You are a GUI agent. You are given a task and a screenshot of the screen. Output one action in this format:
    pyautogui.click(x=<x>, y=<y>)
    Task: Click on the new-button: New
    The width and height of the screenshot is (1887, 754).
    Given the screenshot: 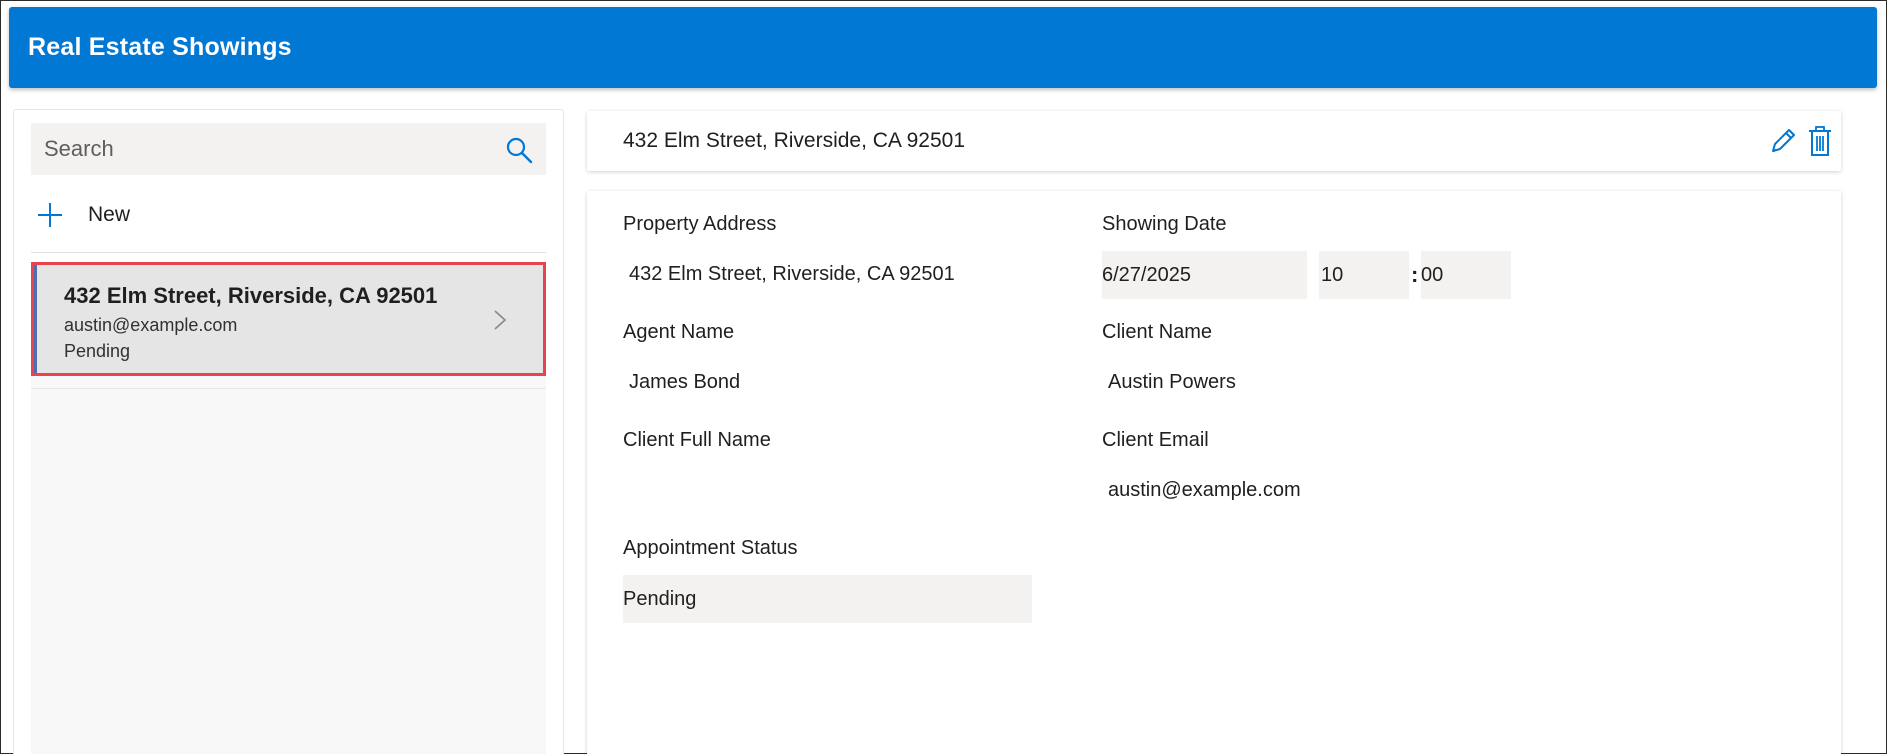 What is the action you would take?
    pyautogui.click(x=134, y=215)
    